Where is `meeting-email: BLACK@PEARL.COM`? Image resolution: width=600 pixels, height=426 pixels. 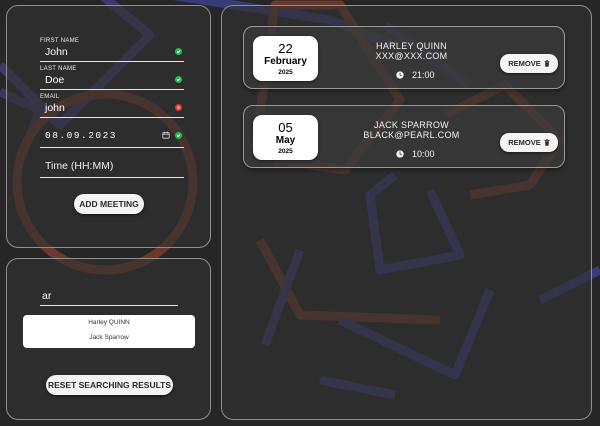
meeting-email: BLACK@PEARL.COM is located at coordinates (411, 135).